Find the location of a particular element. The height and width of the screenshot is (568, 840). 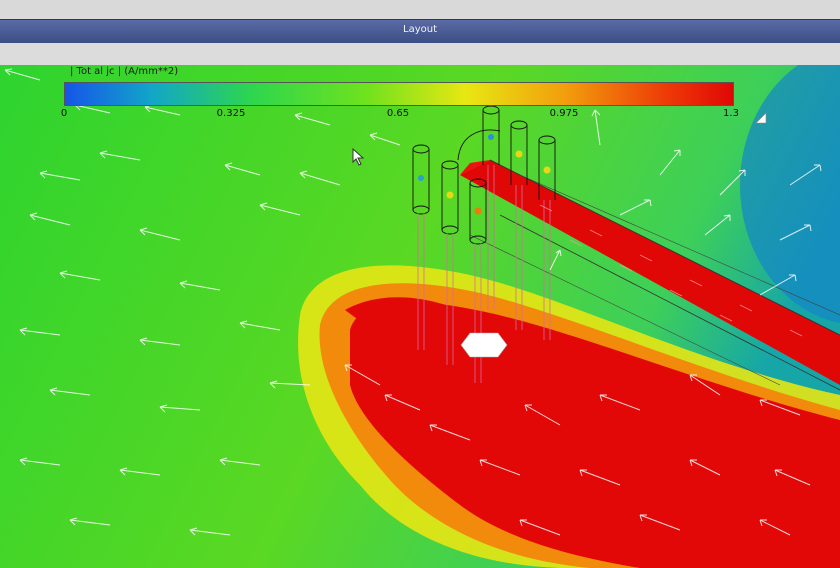

legend-tick-4: 1.3 is located at coordinates (731, 113).